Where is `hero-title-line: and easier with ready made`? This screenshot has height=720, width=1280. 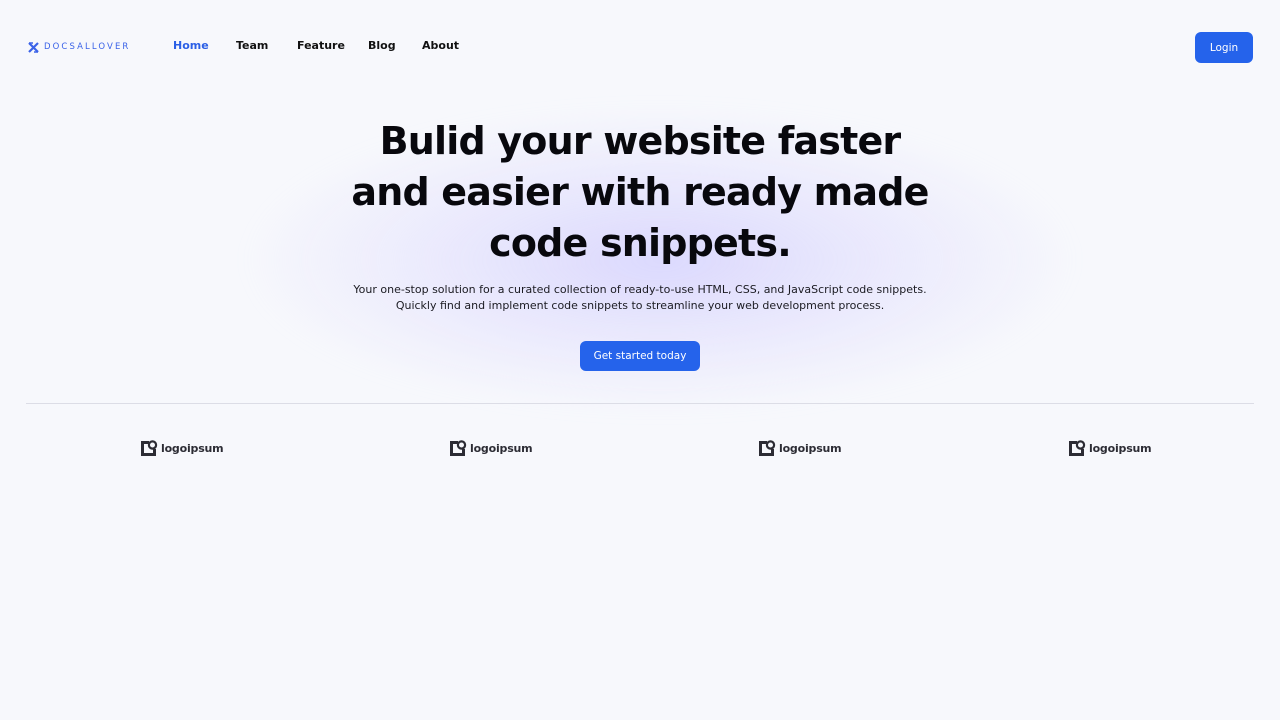 hero-title-line: and easier with ready made is located at coordinates (640, 192).